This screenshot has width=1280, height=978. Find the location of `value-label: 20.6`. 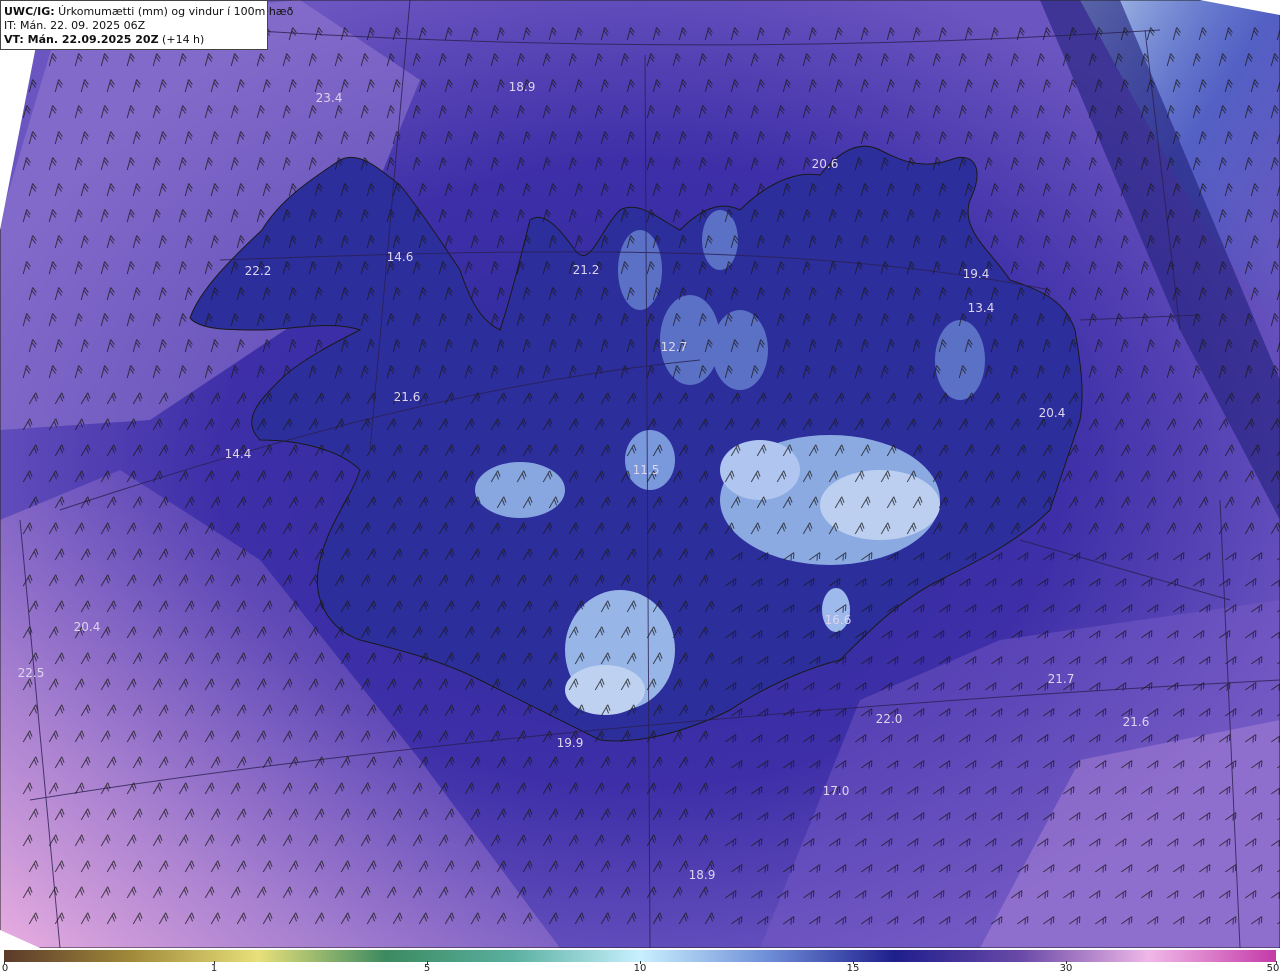

value-label: 20.6 is located at coordinates (825, 164).